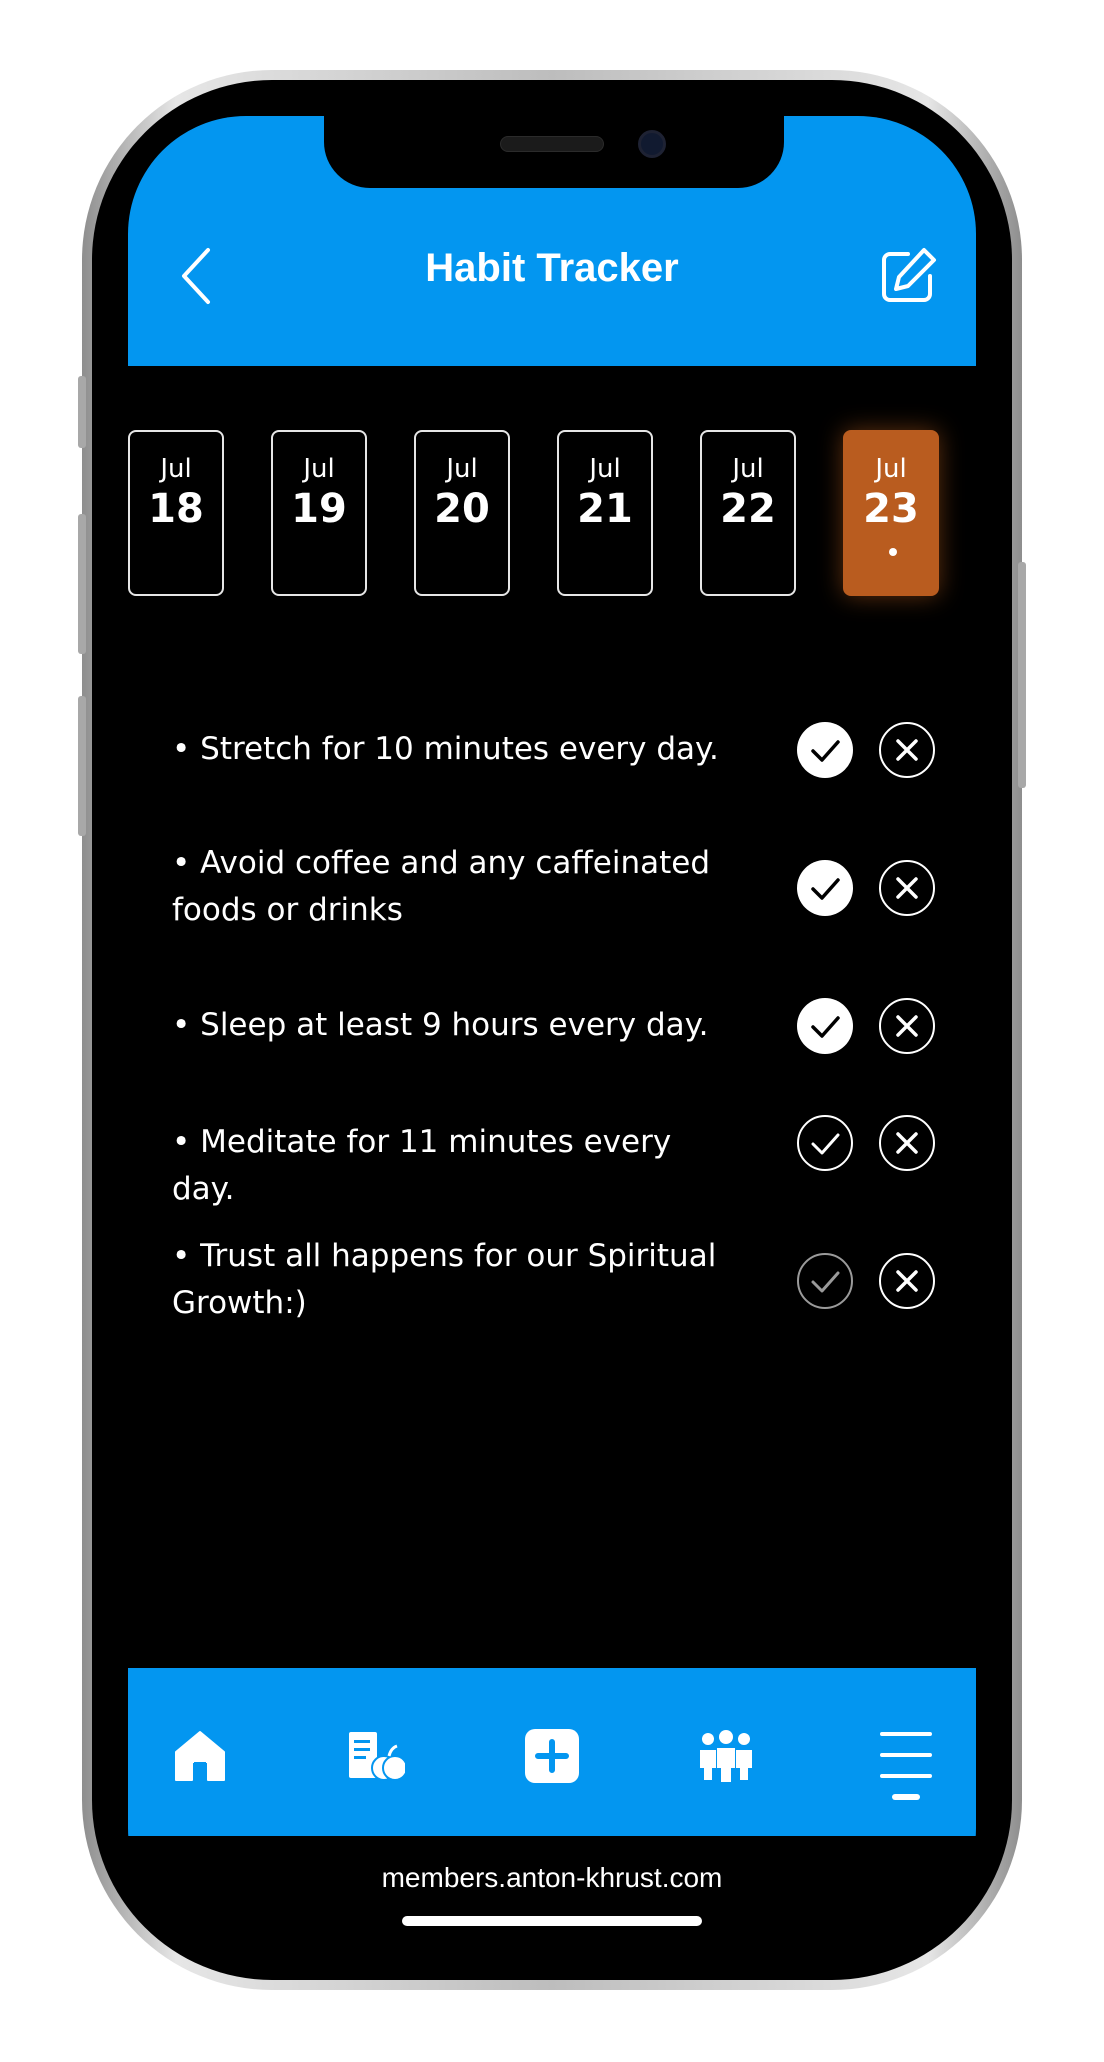 This screenshot has height=2062, width=1104. I want to click on notch, so click(554, 152).